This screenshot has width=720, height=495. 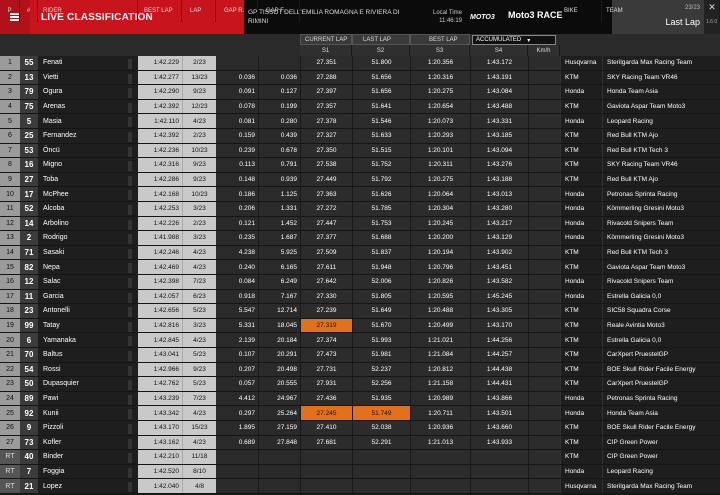 I want to click on col-best-lap: BEST LAP, so click(x=160, y=11).